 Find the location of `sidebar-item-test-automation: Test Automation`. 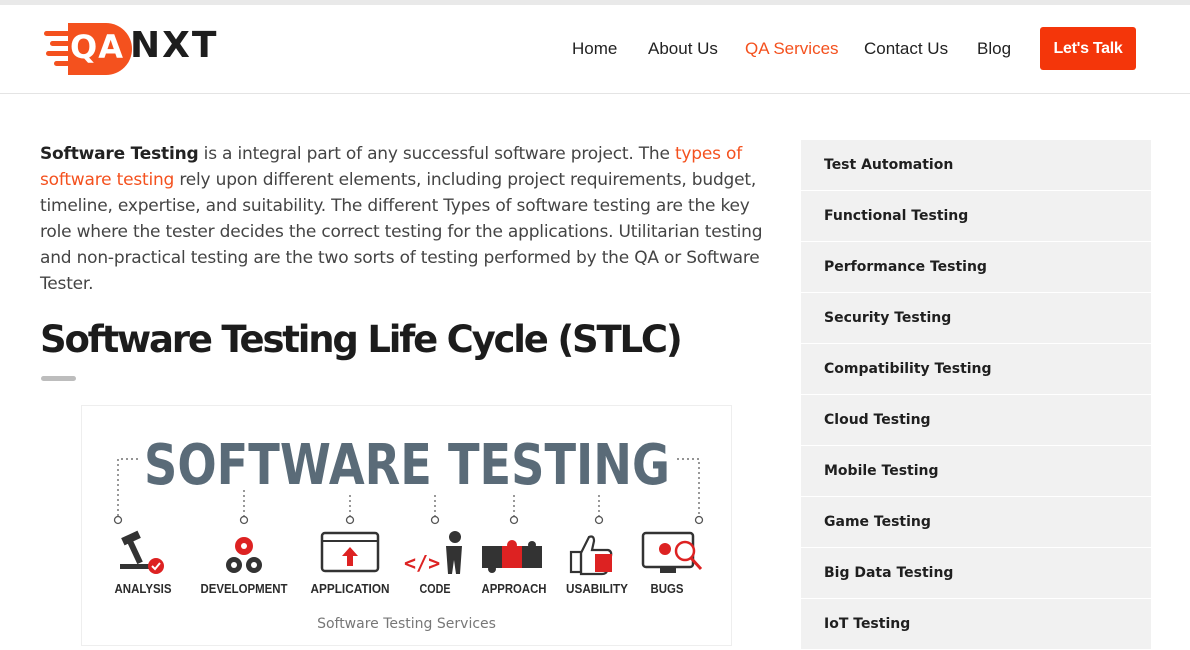

sidebar-item-test-automation: Test Automation is located at coordinates (976, 165).